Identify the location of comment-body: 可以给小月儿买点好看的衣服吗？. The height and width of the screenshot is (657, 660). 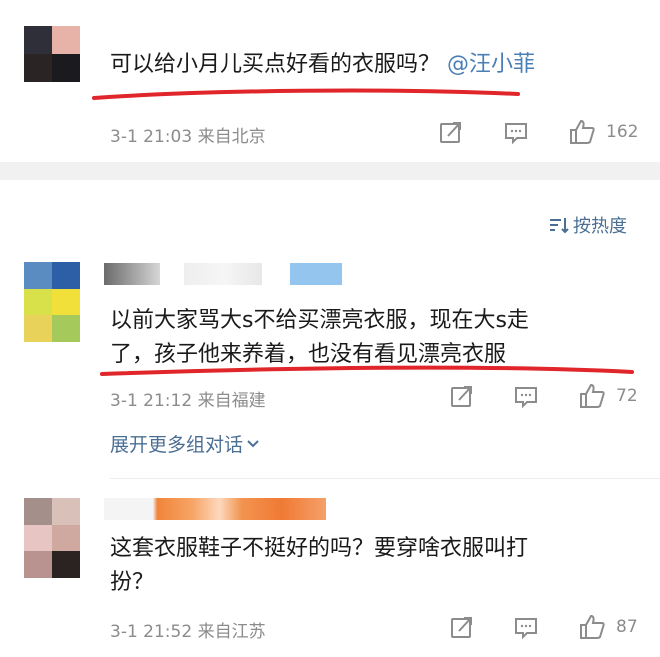
(275, 64).